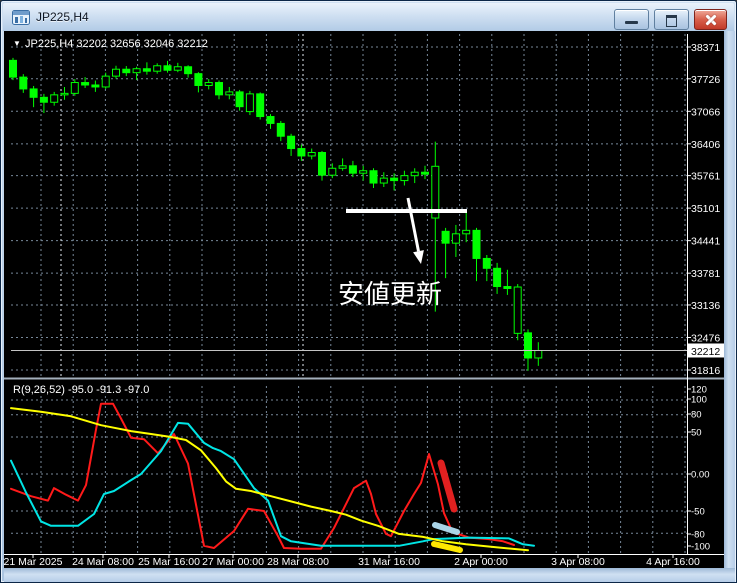  Describe the element at coordinates (700, 547) in the screenshot. I see `indicator-axis-label: -100` at that location.